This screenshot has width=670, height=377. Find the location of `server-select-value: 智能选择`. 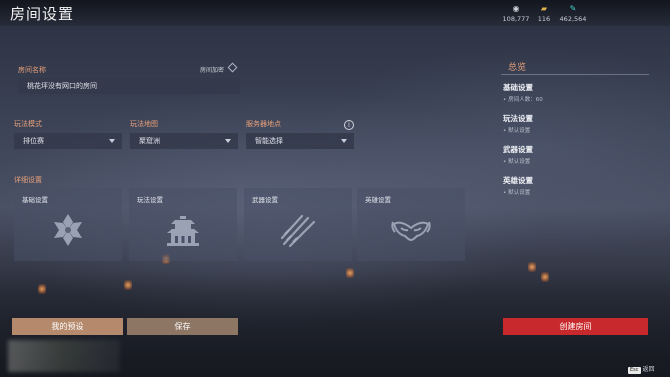

server-select-value: 智能选择 is located at coordinates (269, 141).